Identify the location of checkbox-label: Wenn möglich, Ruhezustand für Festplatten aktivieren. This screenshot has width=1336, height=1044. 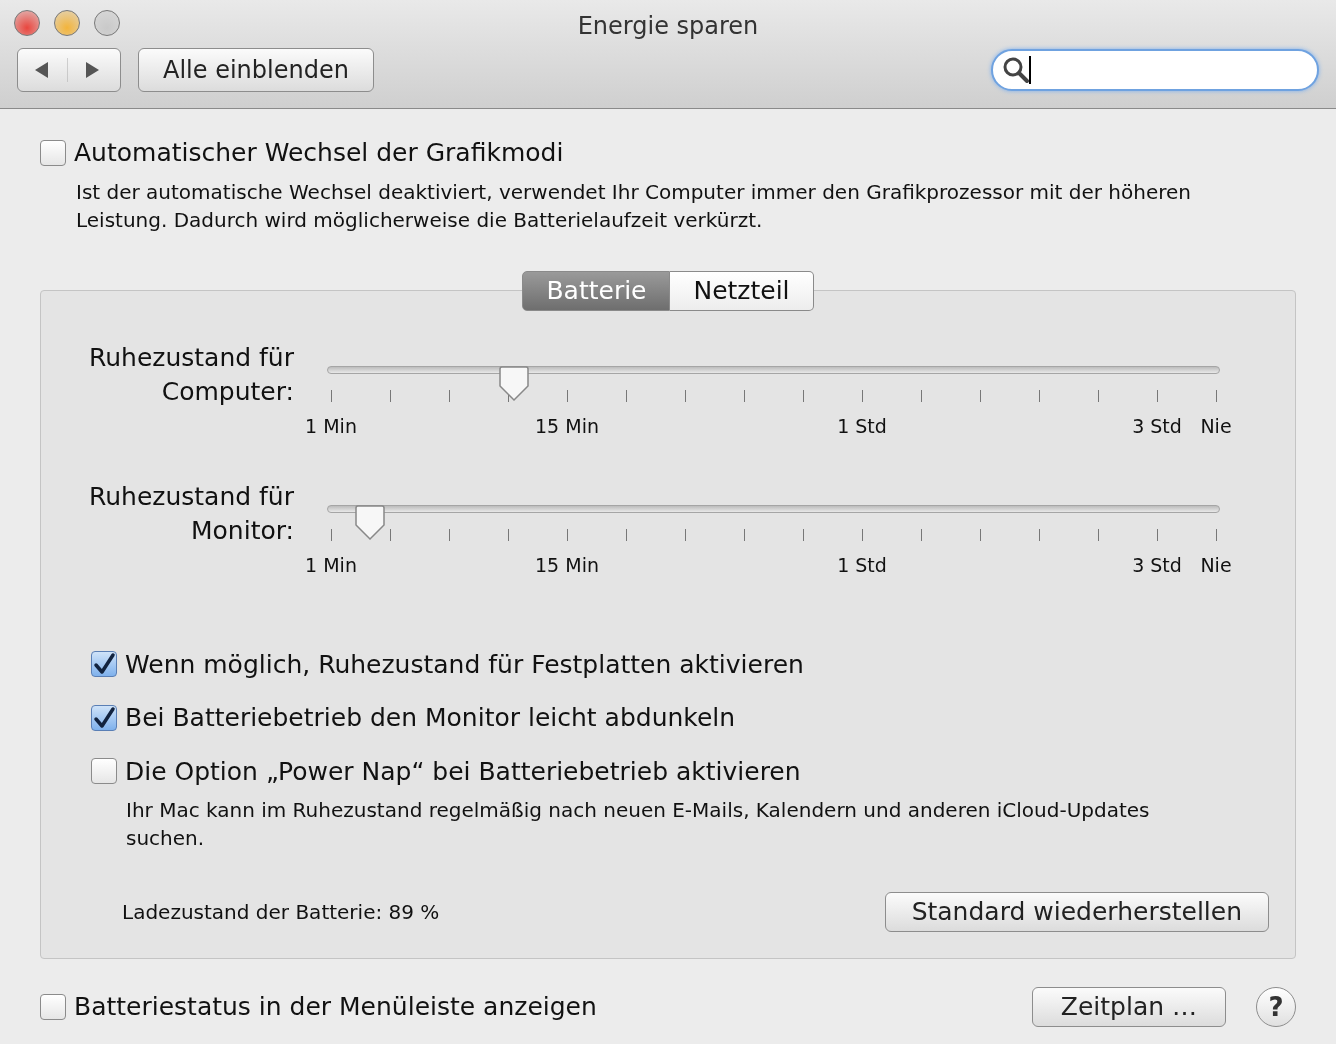
(464, 664).